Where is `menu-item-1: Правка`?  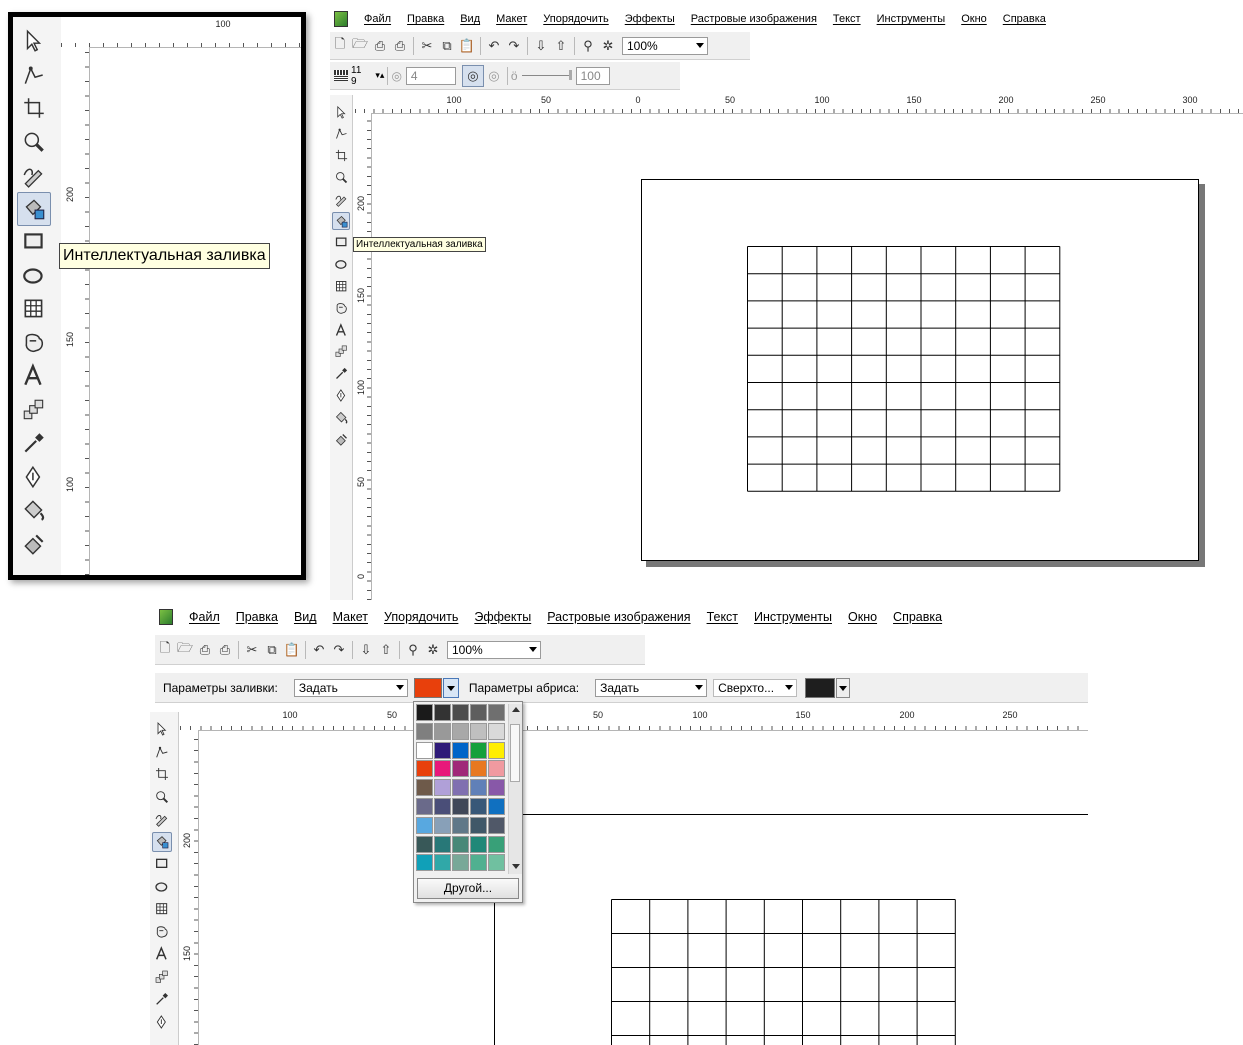 menu-item-1: Правка is located at coordinates (257, 617).